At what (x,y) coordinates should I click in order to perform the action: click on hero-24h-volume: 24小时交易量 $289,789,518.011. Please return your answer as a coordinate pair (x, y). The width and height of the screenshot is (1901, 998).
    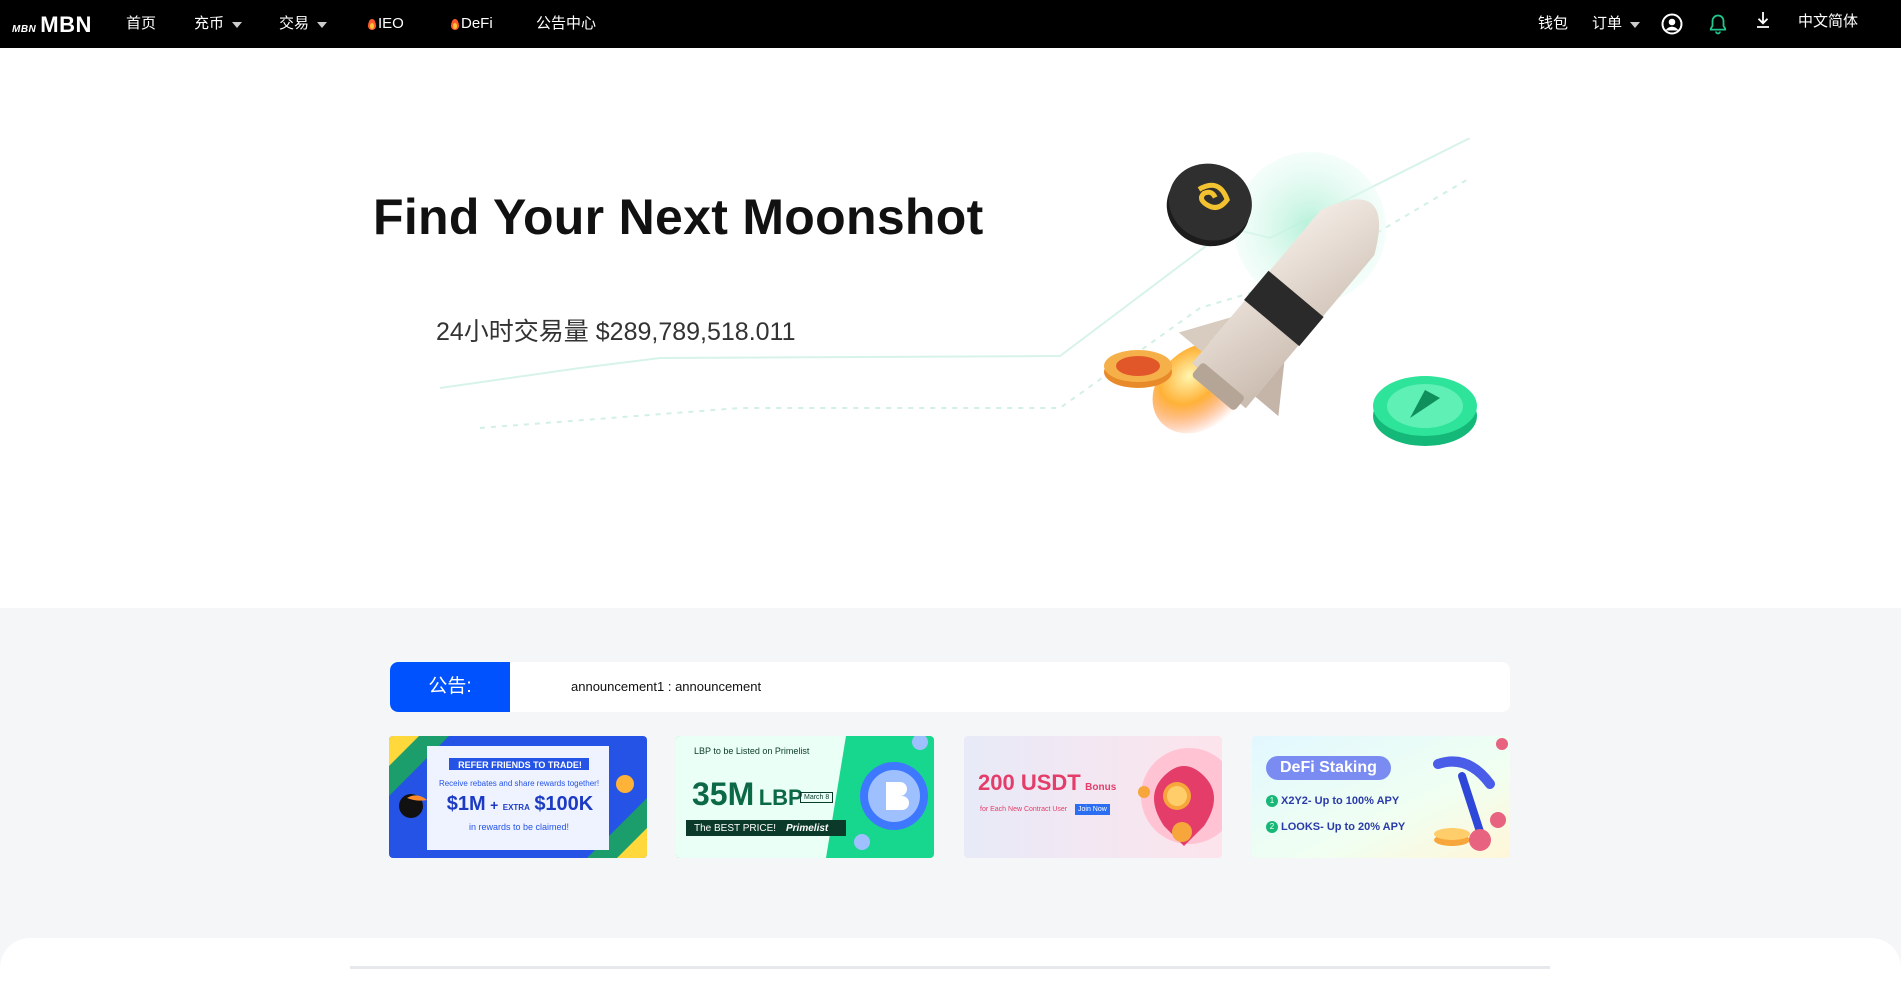
    Looking at the image, I should click on (616, 330).